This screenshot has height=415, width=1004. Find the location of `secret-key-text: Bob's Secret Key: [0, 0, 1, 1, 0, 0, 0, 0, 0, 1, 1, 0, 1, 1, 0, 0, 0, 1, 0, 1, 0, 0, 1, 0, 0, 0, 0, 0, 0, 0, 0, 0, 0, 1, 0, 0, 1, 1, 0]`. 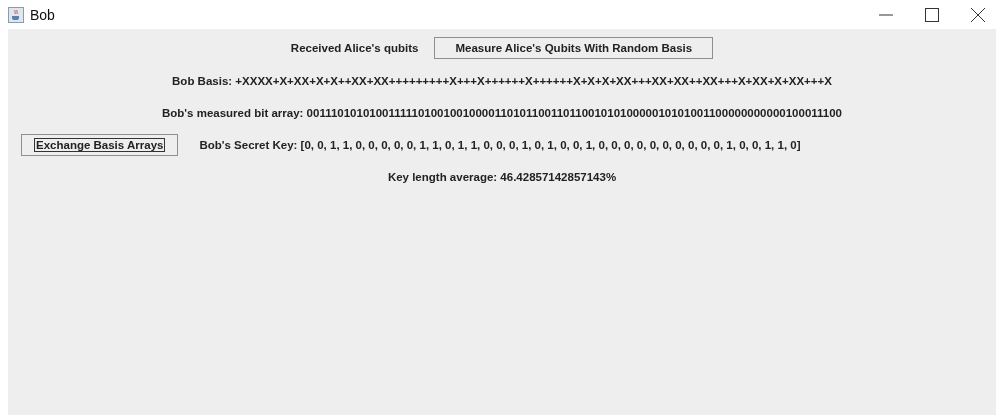

secret-key-text: Bob's Secret Key: [0, 0, 1, 1, 0, 0, 0, 0, 0, 1, 1, 0, 1, 1, 0, 0, 0, 1, 0, 1, 0, 0, 1, 0, 0, 0, 0, 0, 0, 0, 0, 0, 0, 1, 0, 0, 1, 1, 0] is located at coordinates (500, 145).